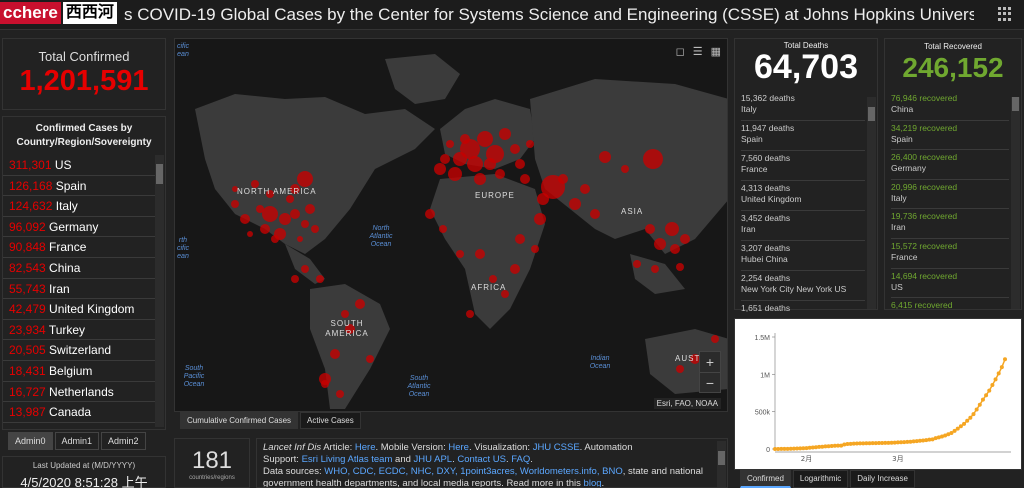 The image size is (1024, 488). Describe the element at coordinates (950, 254) in the screenshot. I see `recovered-list-item: 15,572 recovered France` at that location.